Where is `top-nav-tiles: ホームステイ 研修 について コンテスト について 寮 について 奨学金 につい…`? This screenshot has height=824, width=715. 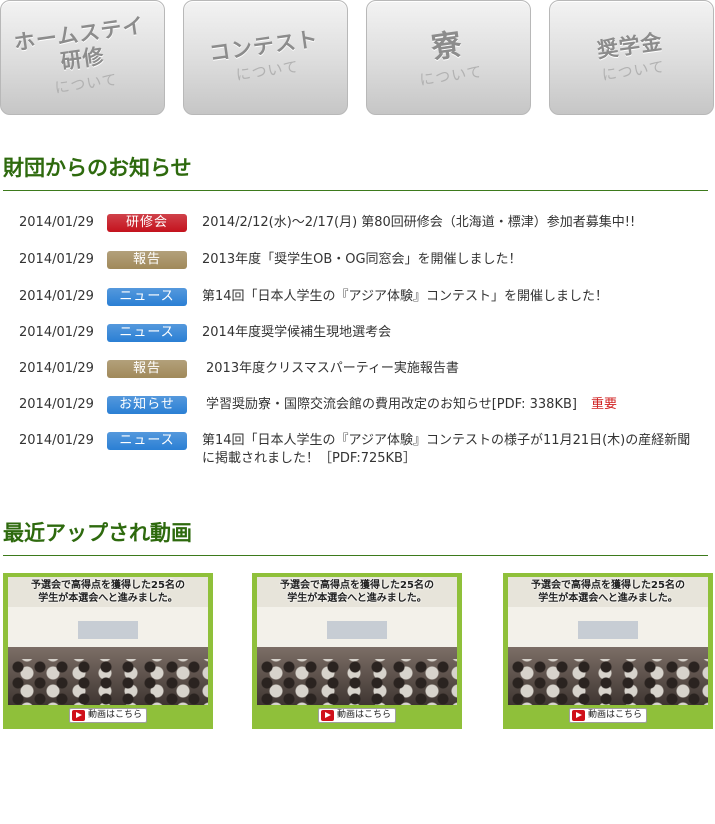 top-nav-tiles: ホームステイ 研修 について コンテスト について 寮 について 奨学金 につい… is located at coordinates (357, 58).